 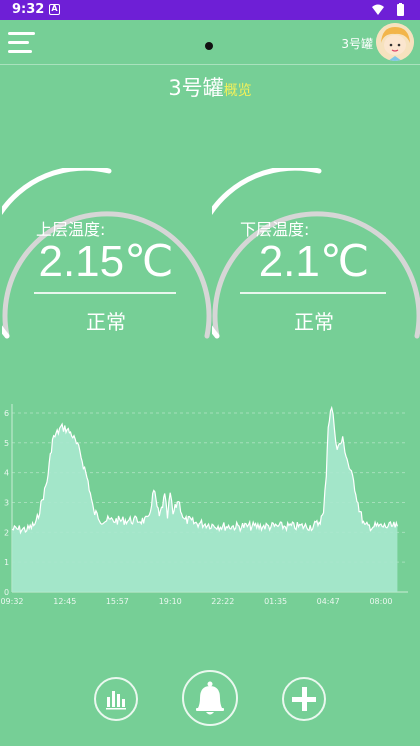 I want to click on tank-label: 3号罐, so click(x=357, y=43).